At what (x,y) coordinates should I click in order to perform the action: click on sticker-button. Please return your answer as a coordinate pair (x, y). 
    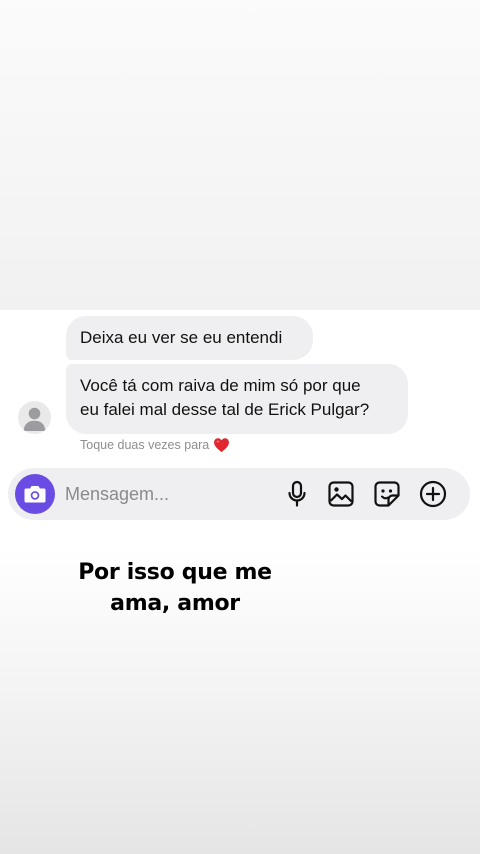
    Looking at the image, I should click on (387, 494).